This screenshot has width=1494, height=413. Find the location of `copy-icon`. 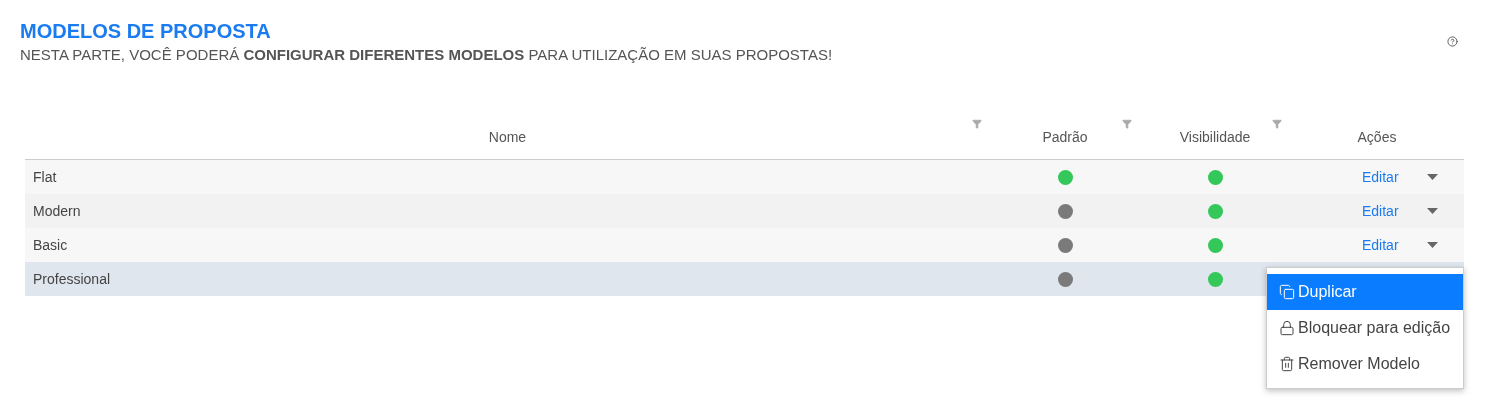

copy-icon is located at coordinates (1287, 292).